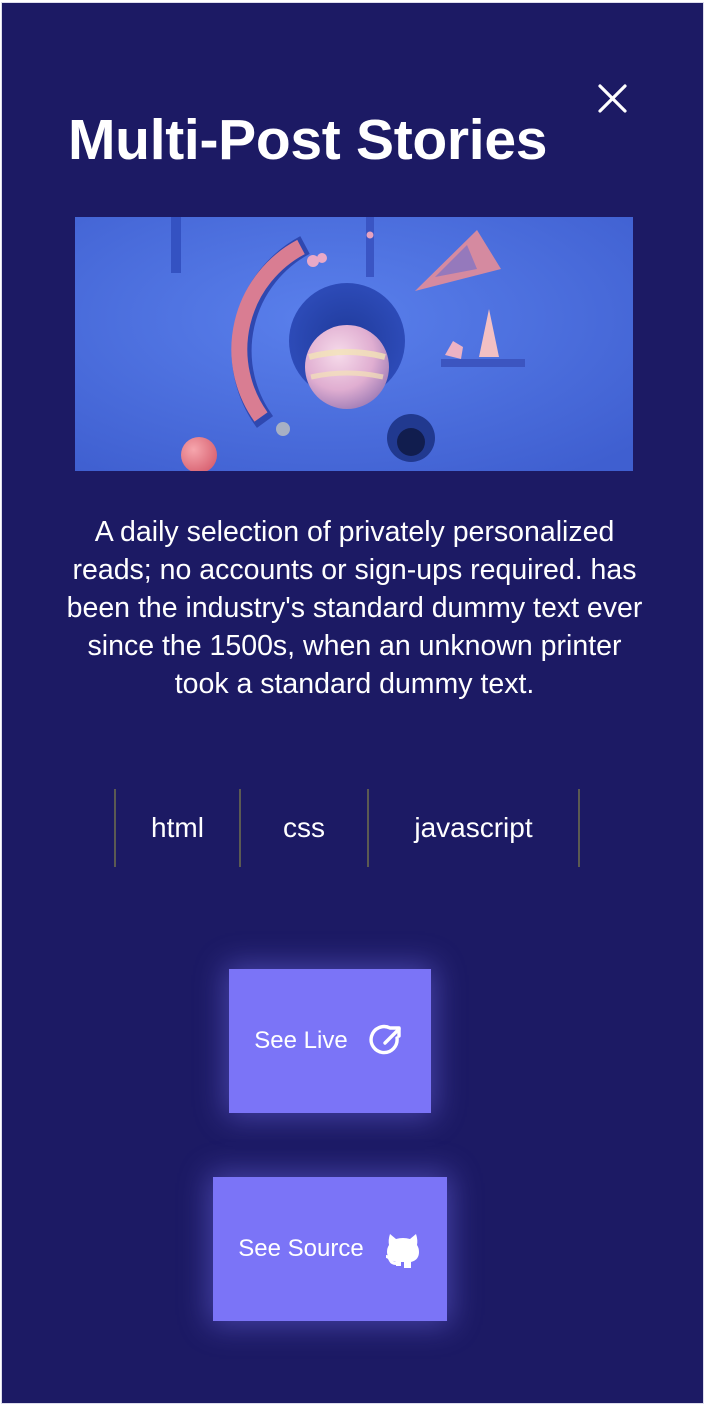 This screenshot has height=1406, width=708. Describe the element at coordinates (178, 828) in the screenshot. I see `tag-html: html` at that location.